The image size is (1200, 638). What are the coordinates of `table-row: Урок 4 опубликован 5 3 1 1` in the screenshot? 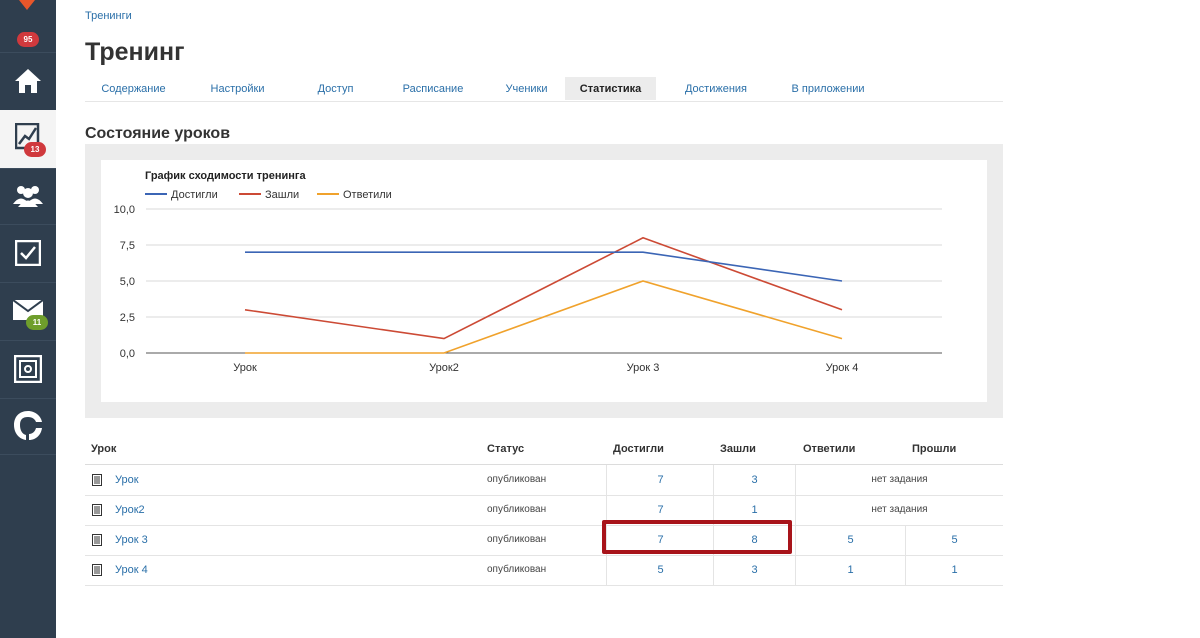 It's located at (544, 570).